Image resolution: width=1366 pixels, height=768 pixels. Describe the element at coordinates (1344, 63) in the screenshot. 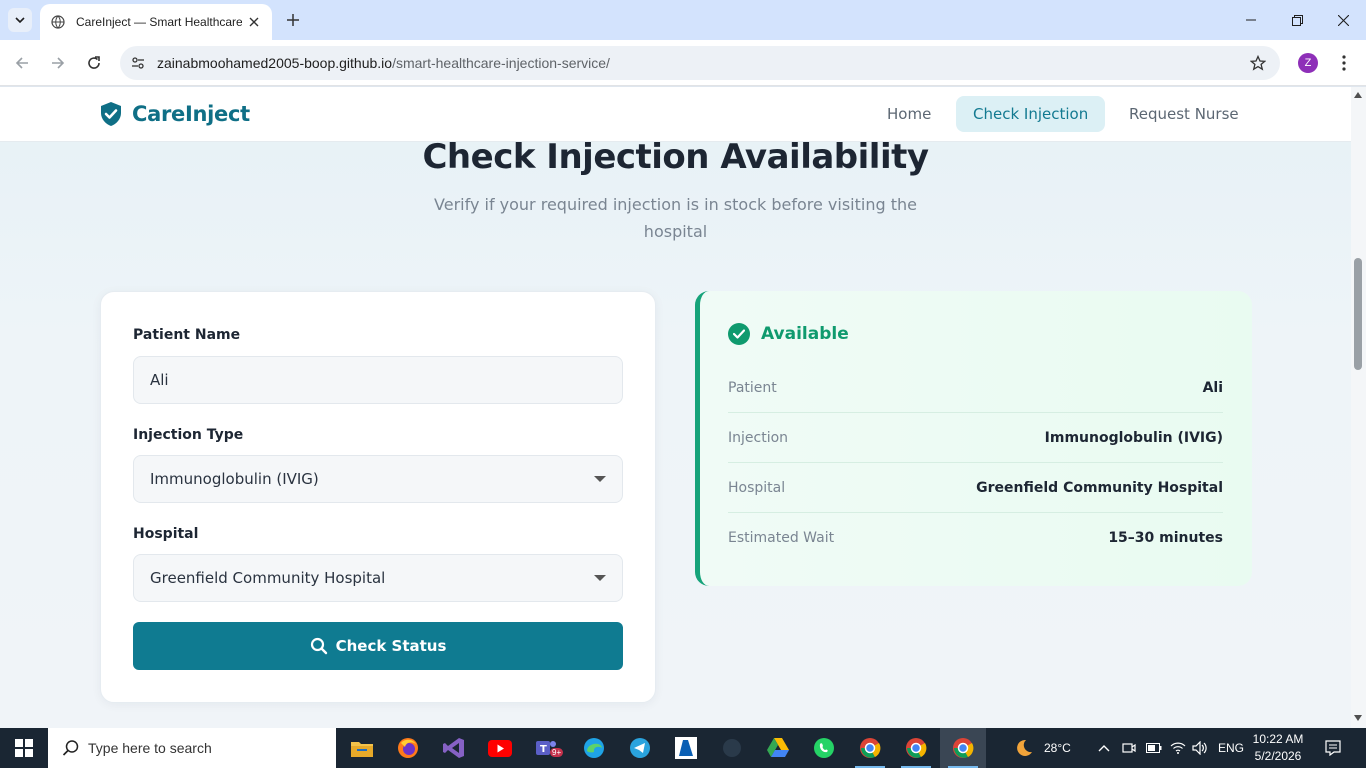

I see `browser-menu-button` at that location.